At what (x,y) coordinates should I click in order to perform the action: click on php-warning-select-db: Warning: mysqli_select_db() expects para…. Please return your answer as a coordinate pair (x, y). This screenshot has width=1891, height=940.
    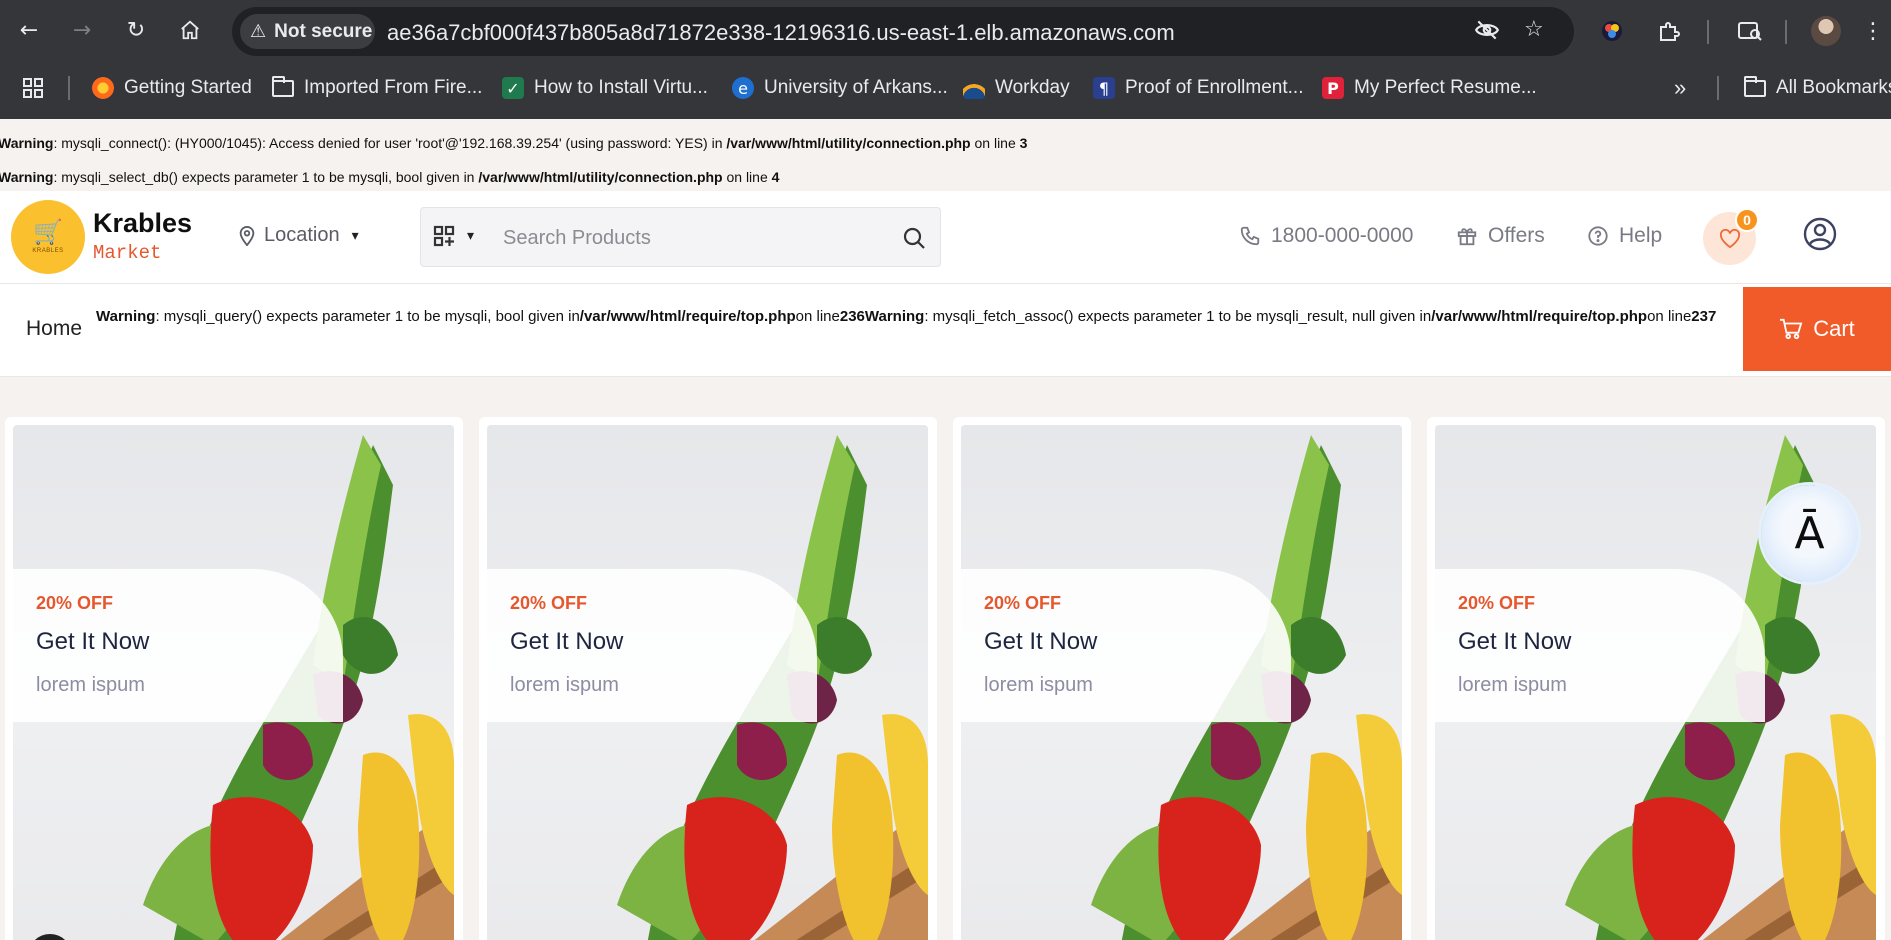
    Looking at the image, I should click on (389, 177).